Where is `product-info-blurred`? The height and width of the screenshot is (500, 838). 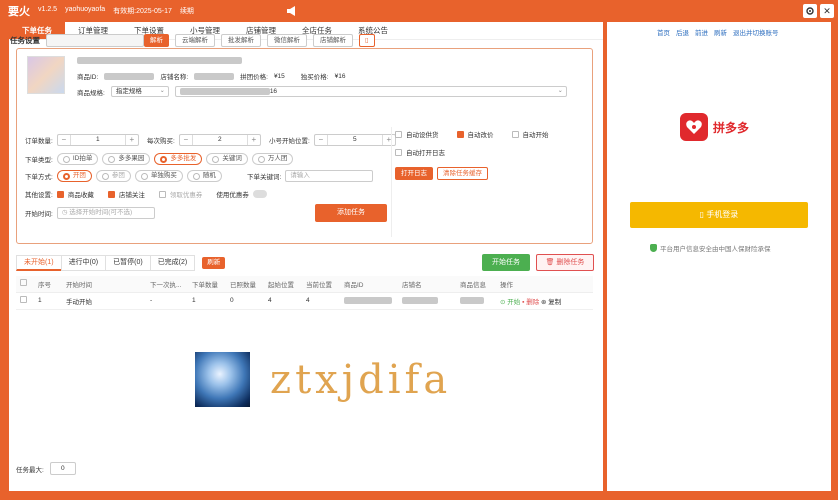
product-info-blurred is located at coordinates (472, 300).